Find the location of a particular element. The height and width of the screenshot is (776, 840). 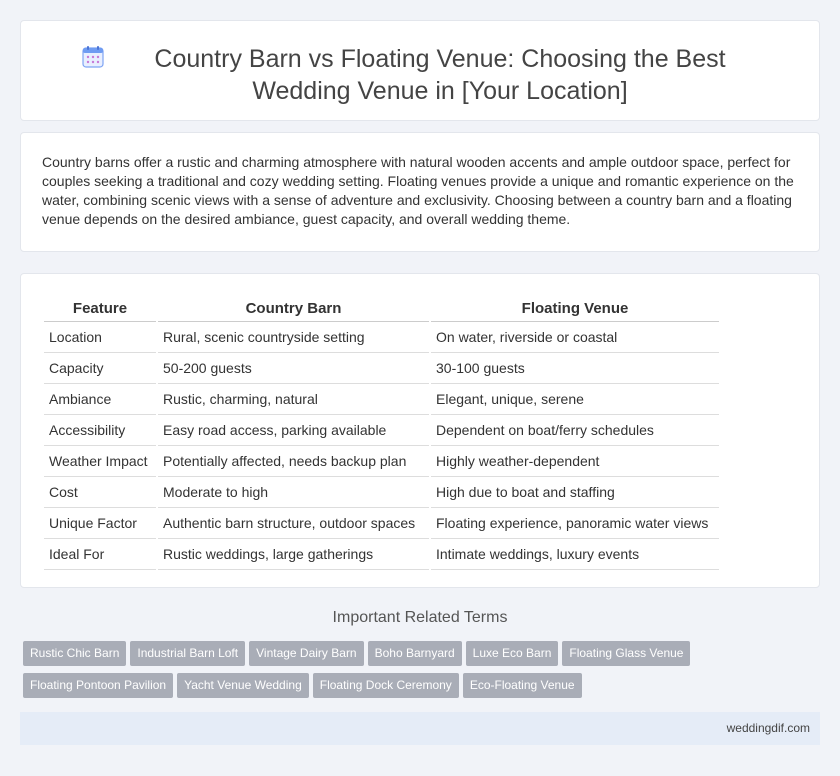

table-cell: Intimate weddings, luxury events is located at coordinates (575, 554).